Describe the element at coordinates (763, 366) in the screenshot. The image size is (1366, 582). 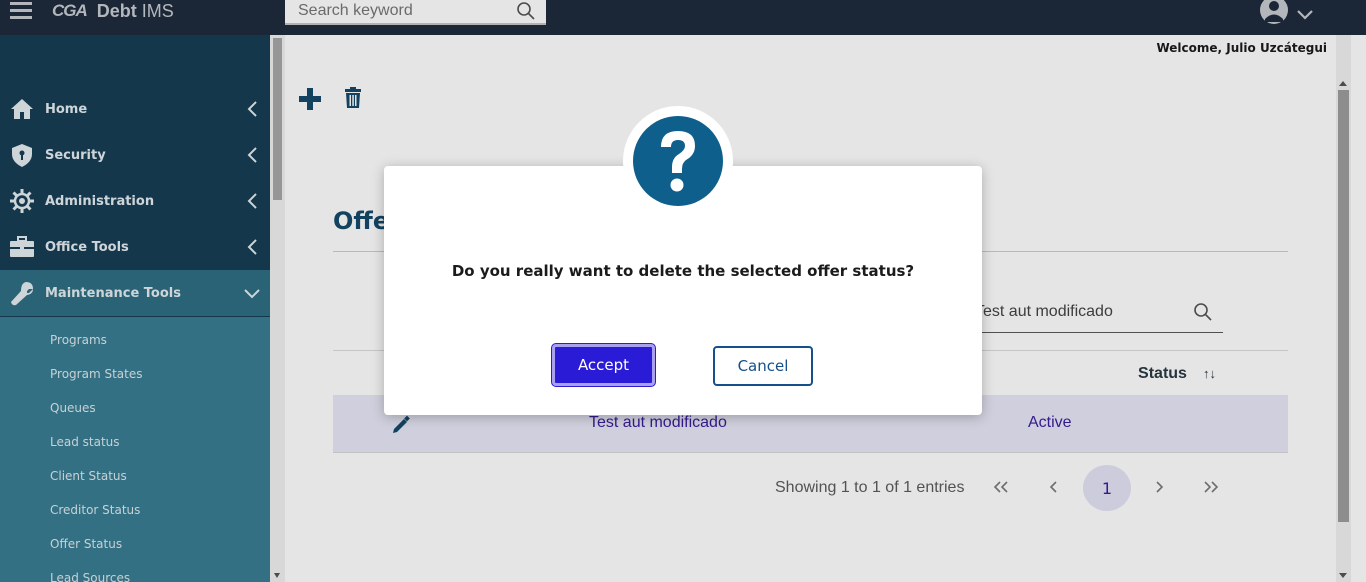
I see `cancel-button: Cancel` at that location.